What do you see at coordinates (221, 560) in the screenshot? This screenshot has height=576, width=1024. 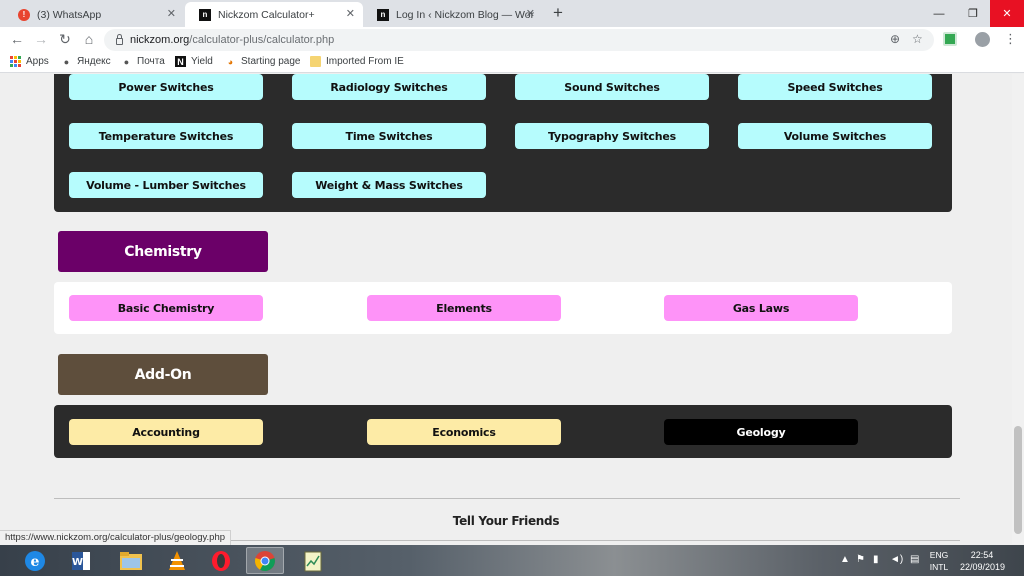 I see `opera-icon` at bounding box center [221, 560].